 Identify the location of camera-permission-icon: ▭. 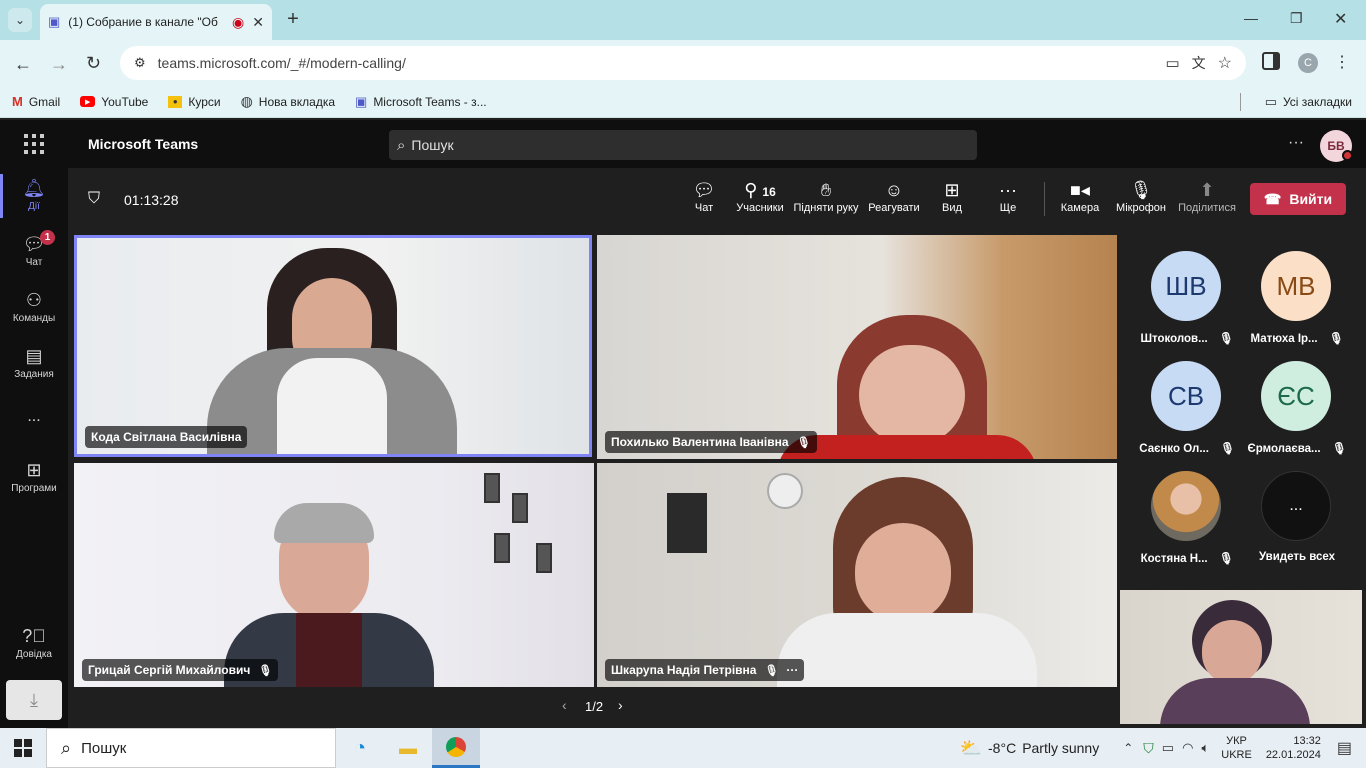
(1172, 63).